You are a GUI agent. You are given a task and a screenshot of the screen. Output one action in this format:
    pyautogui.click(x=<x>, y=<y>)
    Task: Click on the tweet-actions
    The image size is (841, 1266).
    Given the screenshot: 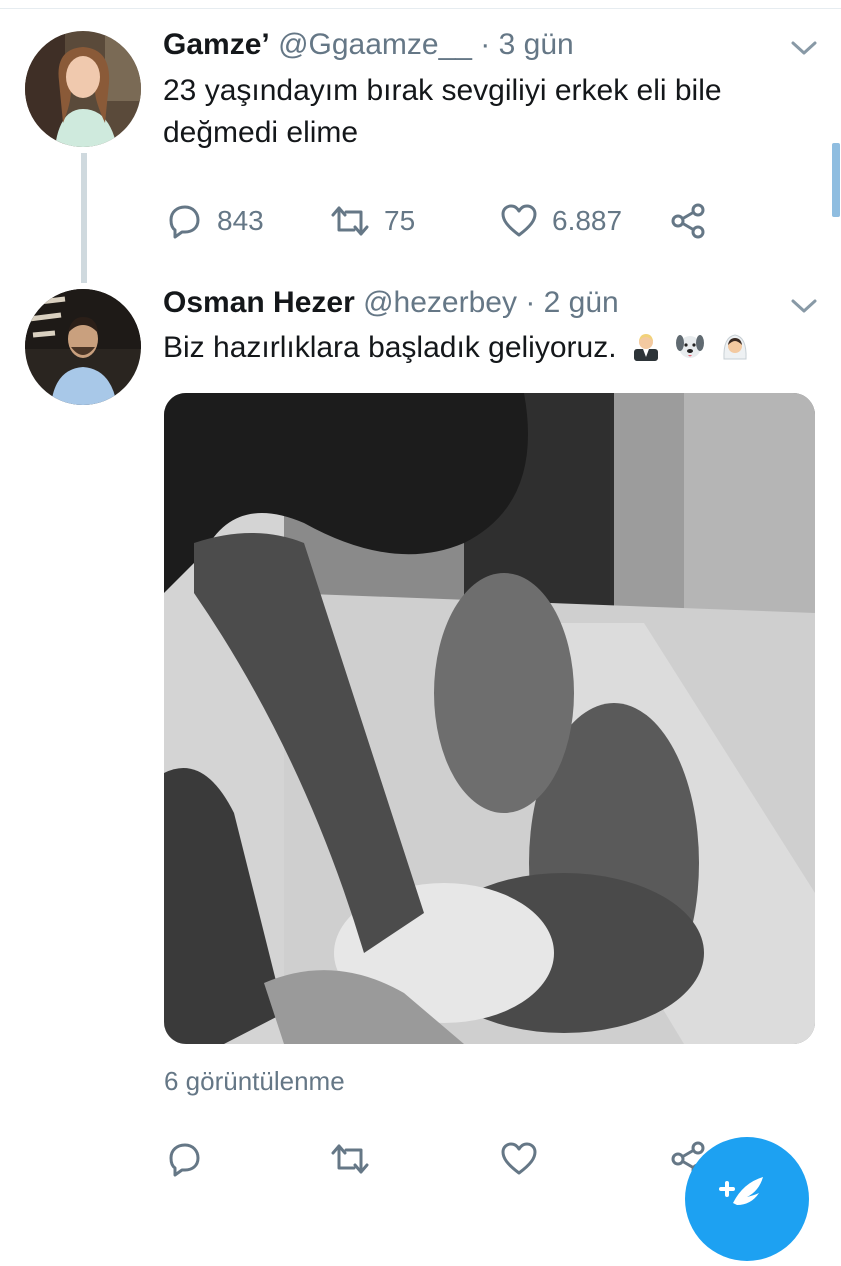 What is the action you would take?
    pyautogui.click(x=443, y=1159)
    